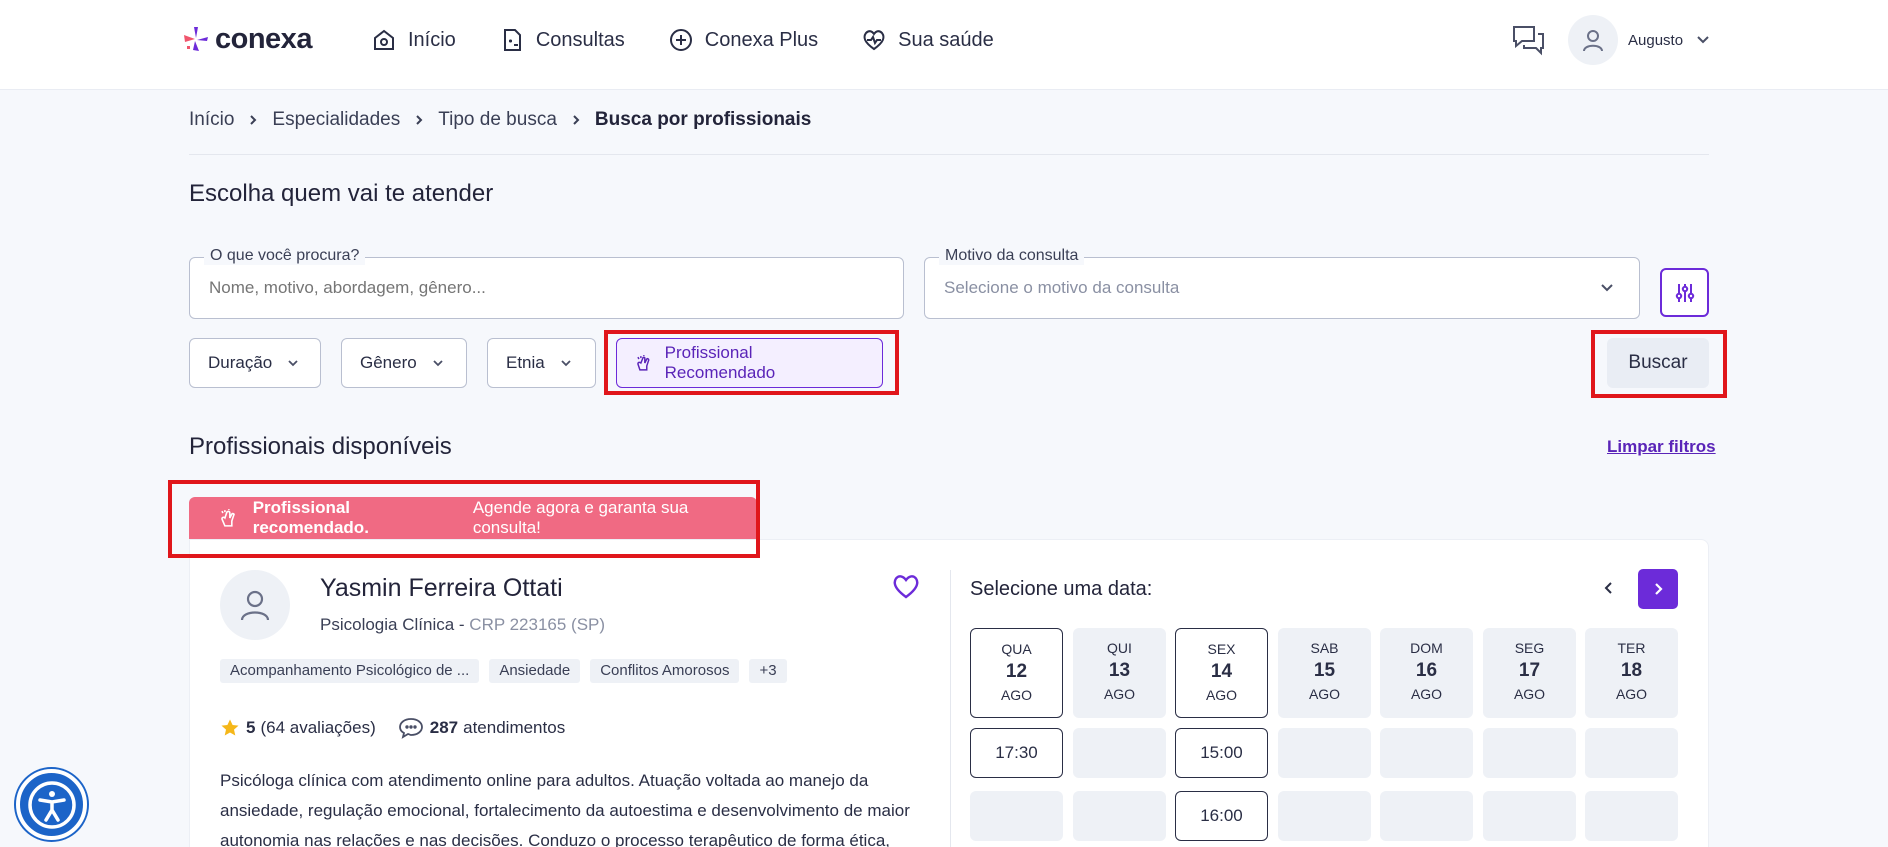 This screenshot has width=1888, height=847. I want to click on breadcrumb-item: Início, so click(211, 120).